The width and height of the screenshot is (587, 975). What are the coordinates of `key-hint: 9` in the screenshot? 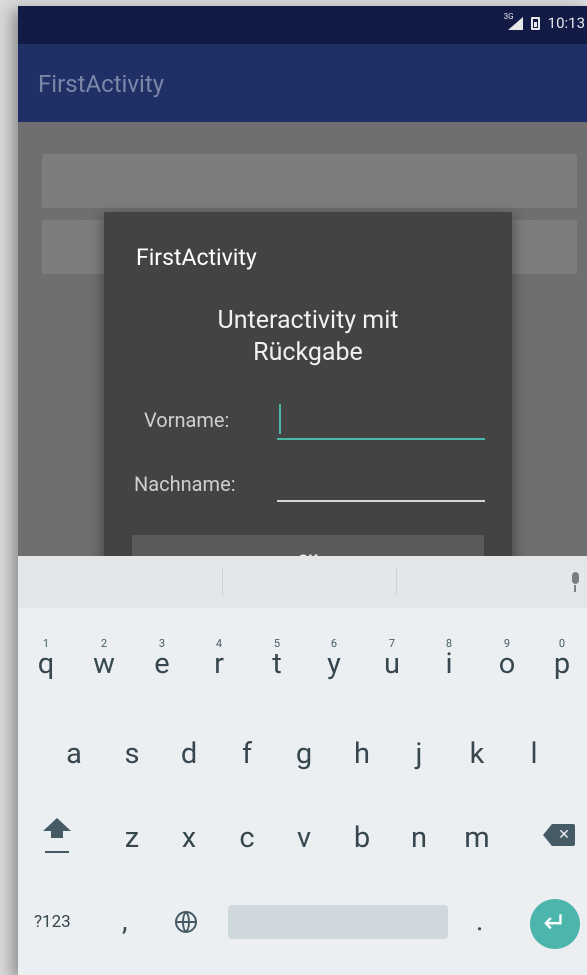 It's located at (507, 643).